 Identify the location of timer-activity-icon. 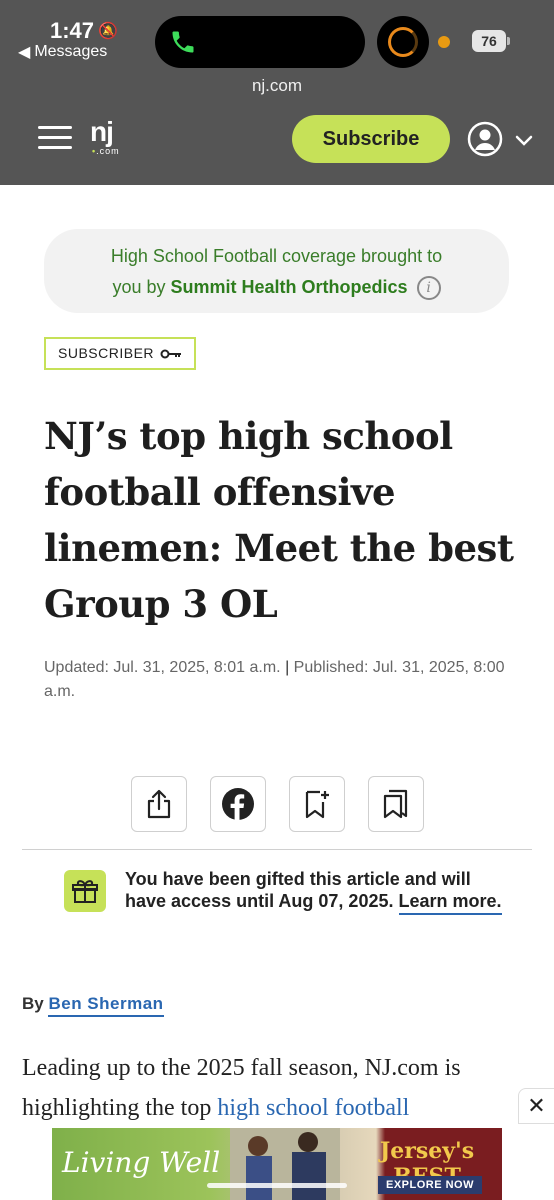
(403, 42).